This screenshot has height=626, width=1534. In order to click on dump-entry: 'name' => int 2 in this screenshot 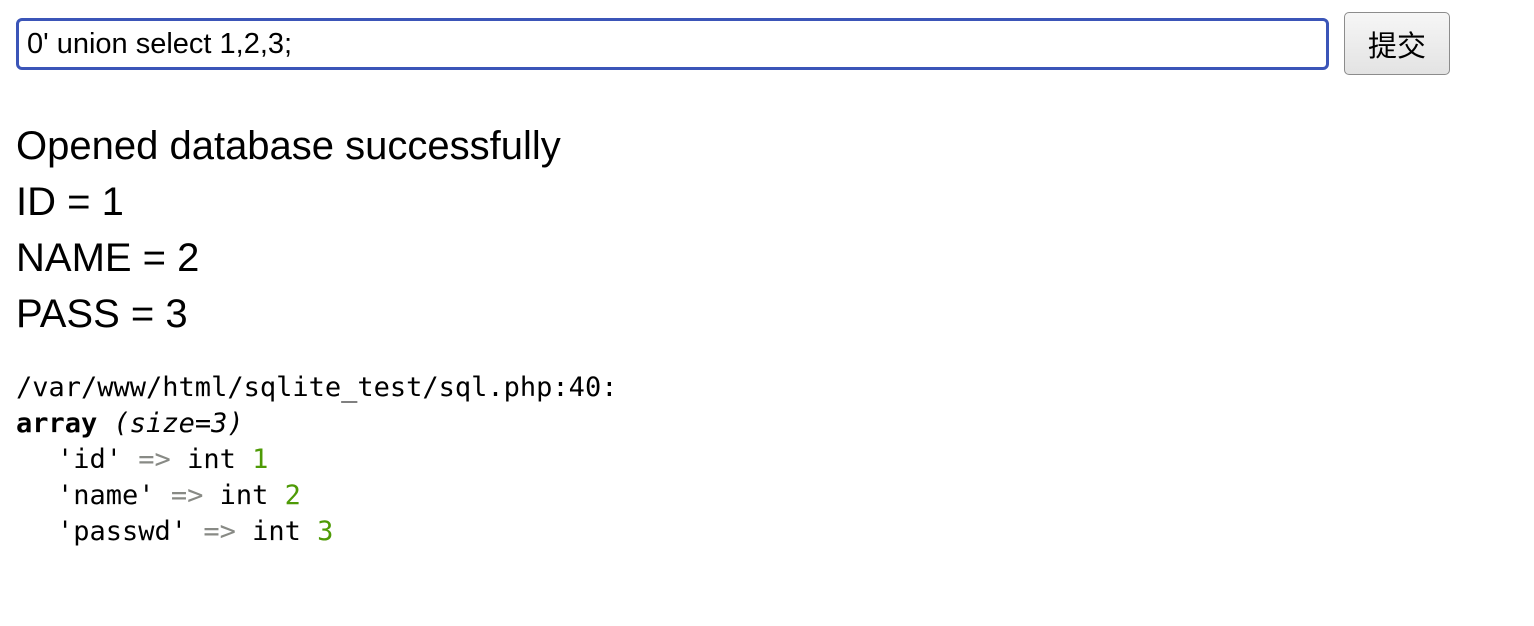, I will do `click(316, 496)`.